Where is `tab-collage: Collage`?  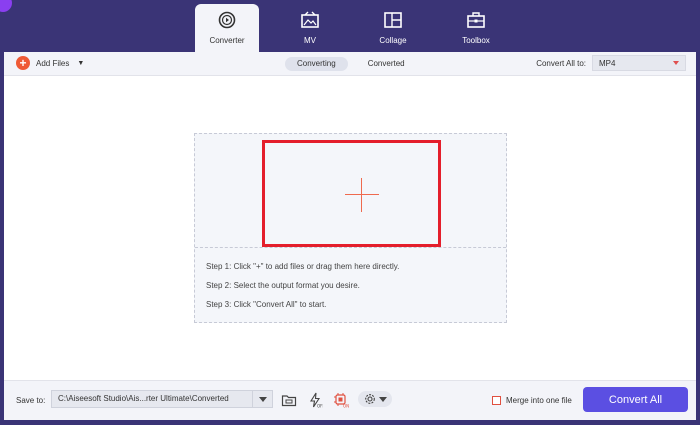
tab-collage: Collage is located at coordinates (393, 28).